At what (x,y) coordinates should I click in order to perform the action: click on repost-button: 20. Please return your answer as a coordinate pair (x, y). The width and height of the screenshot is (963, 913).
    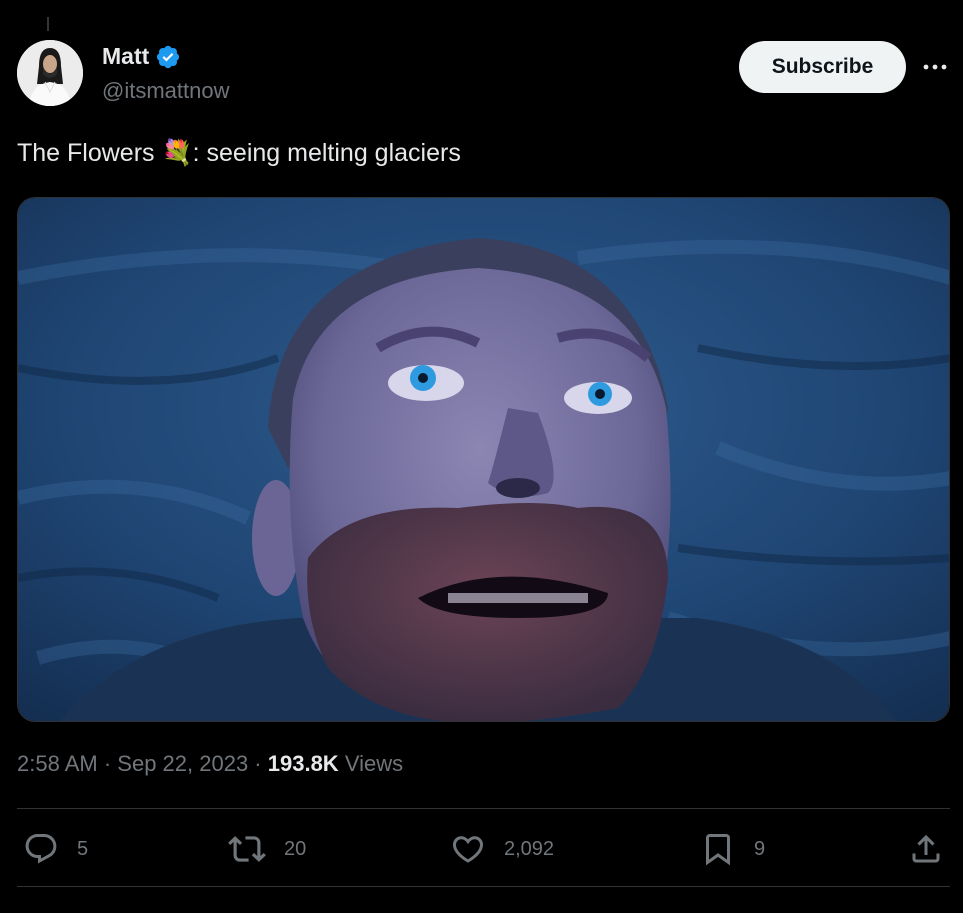
    Looking at the image, I should click on (267, 849).